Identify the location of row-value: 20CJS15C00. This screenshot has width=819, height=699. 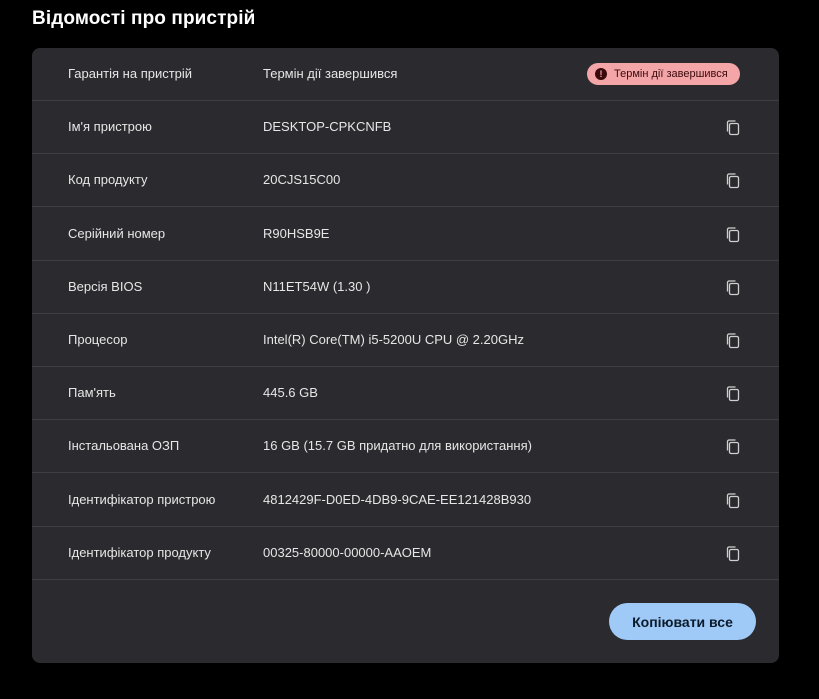
(302, 180).